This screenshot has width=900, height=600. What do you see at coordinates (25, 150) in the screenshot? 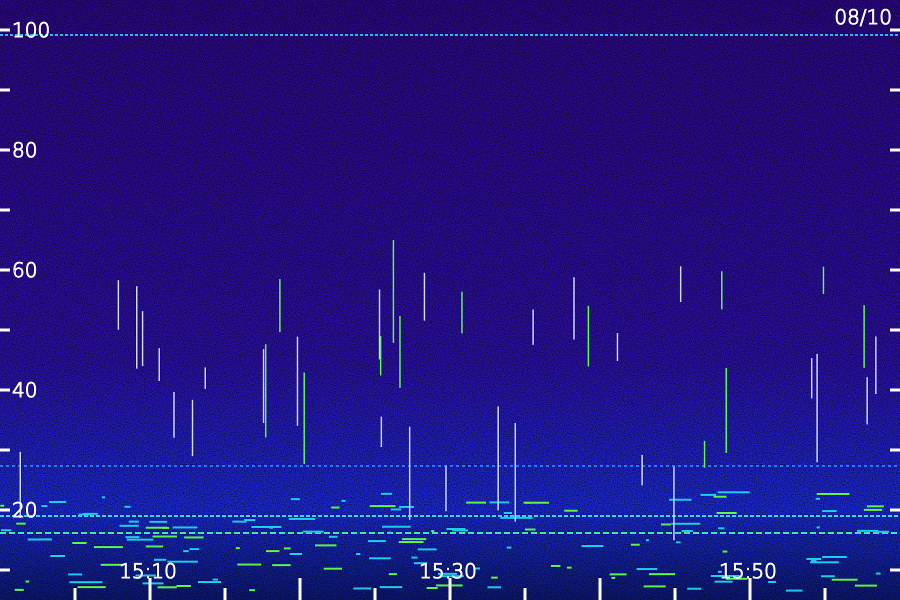
I see `y-axis-label: 80` at bounding box center [25, 150].